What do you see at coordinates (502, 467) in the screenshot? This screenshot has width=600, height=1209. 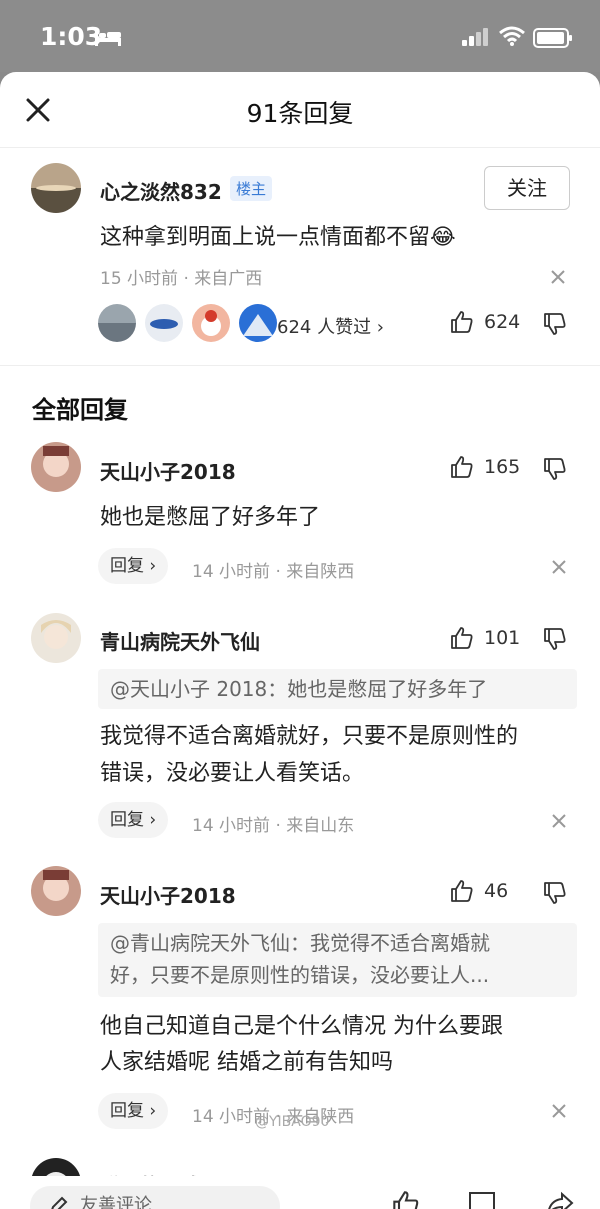 I see `like-count: 165` at bounding box center [502, 467].